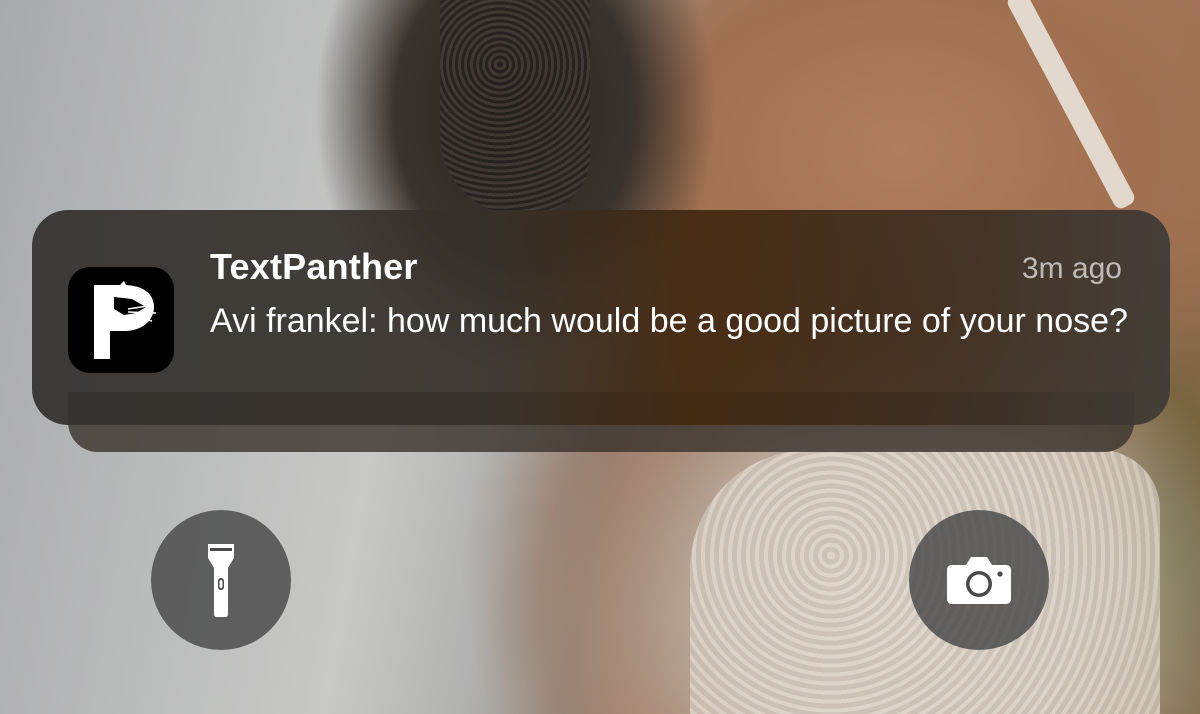 This screenshot has height=714, width=1200. I want to click on panther-icon, so click(125, 320).